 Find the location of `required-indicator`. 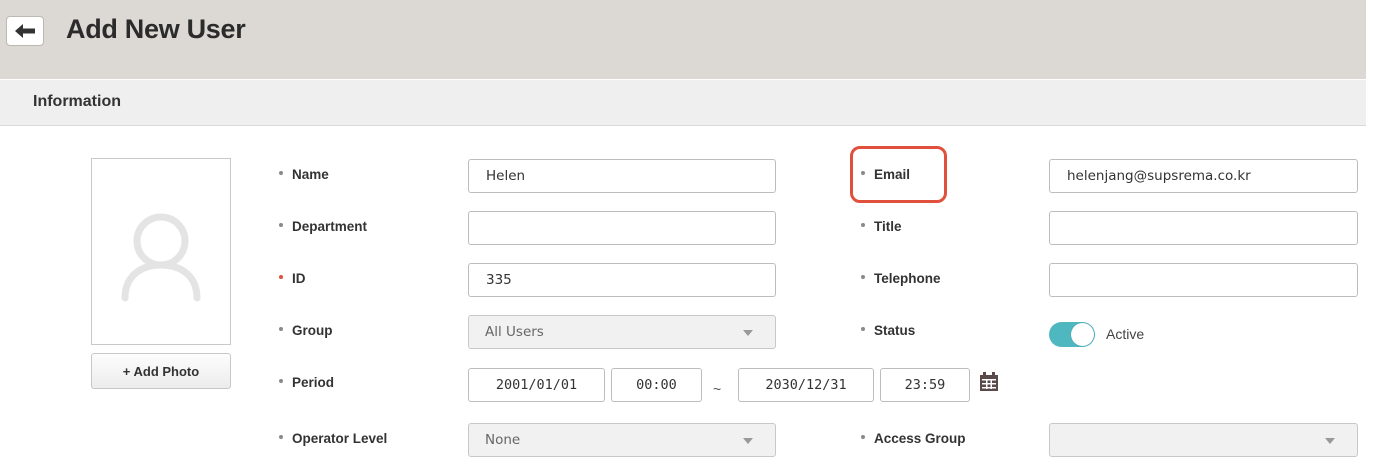

required-indicator is located at coordinates (281, 277).